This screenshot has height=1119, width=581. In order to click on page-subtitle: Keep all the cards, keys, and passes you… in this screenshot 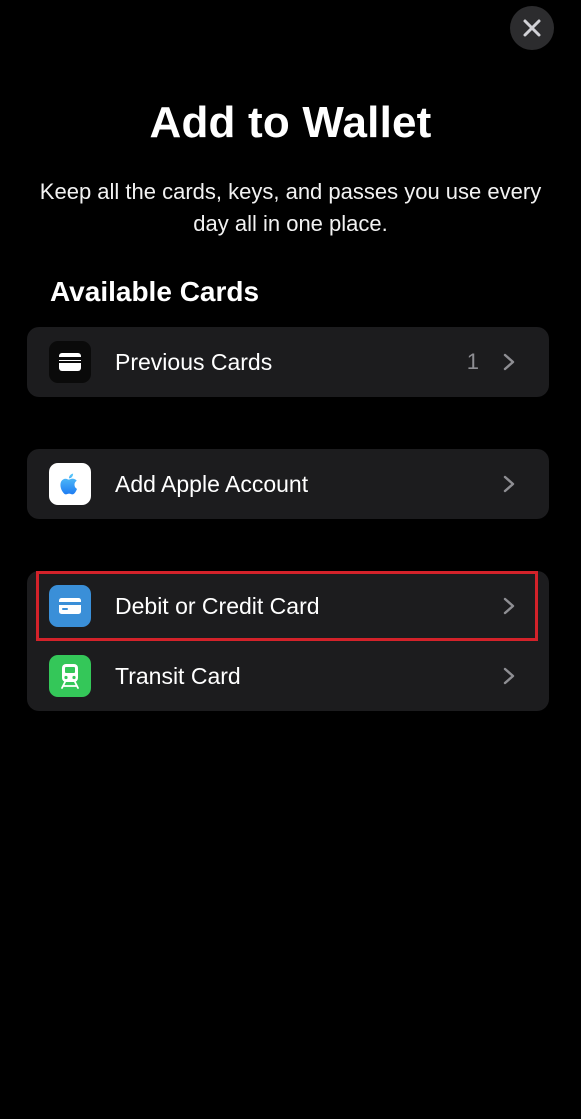, I will do `click(290, 207)`.